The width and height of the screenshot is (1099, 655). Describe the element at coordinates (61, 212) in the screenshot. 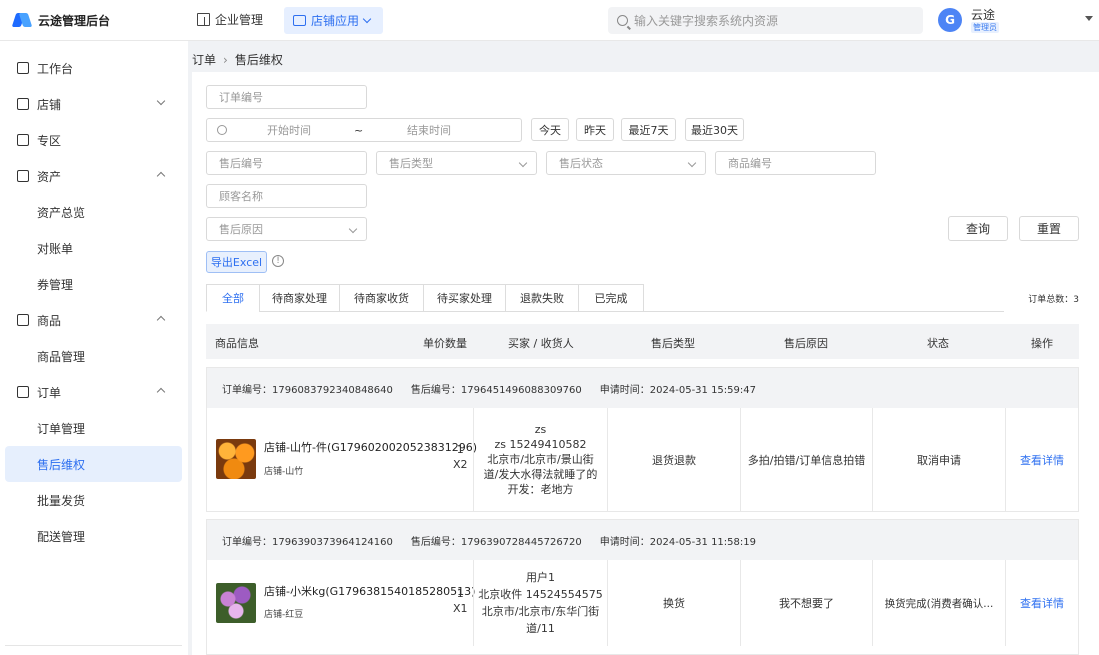

I see `sidebar-item-label: 资产总览` at that location.